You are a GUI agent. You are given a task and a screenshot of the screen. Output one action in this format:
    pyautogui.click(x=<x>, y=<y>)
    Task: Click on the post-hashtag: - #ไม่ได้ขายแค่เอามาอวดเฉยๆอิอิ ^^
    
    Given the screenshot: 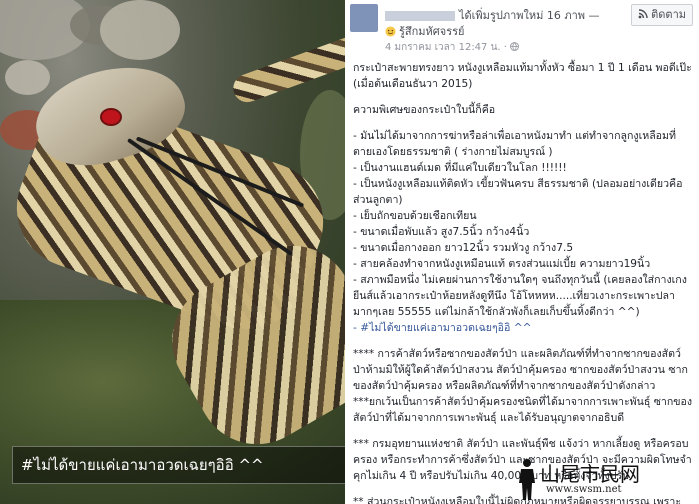 What is the action you would take?
    pyautogui.click(x=523, y=328)
    